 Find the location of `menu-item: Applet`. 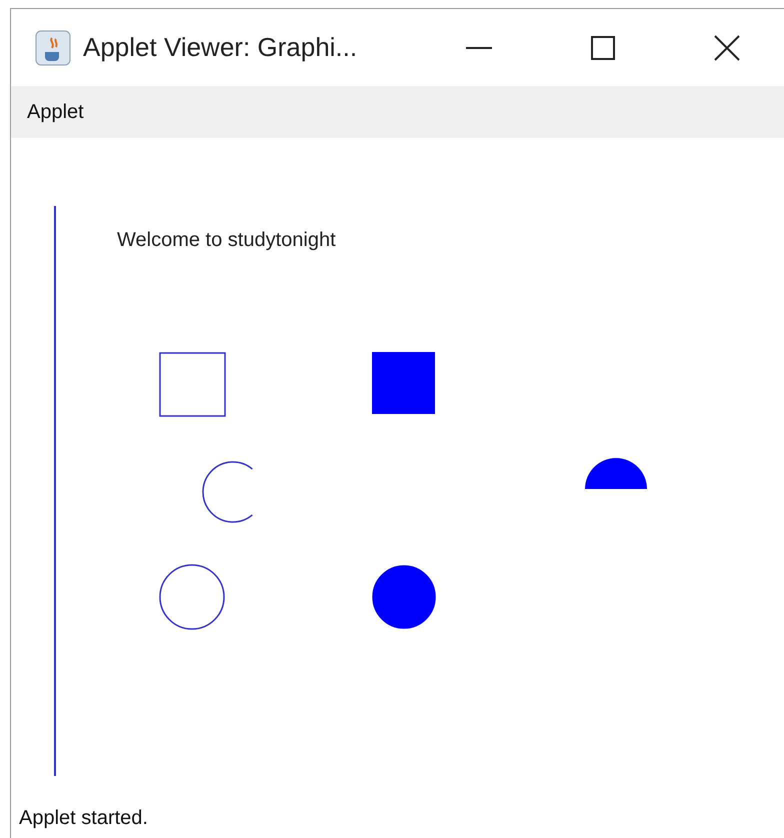

menu-item: Applet is located at coordinates (55, 112).